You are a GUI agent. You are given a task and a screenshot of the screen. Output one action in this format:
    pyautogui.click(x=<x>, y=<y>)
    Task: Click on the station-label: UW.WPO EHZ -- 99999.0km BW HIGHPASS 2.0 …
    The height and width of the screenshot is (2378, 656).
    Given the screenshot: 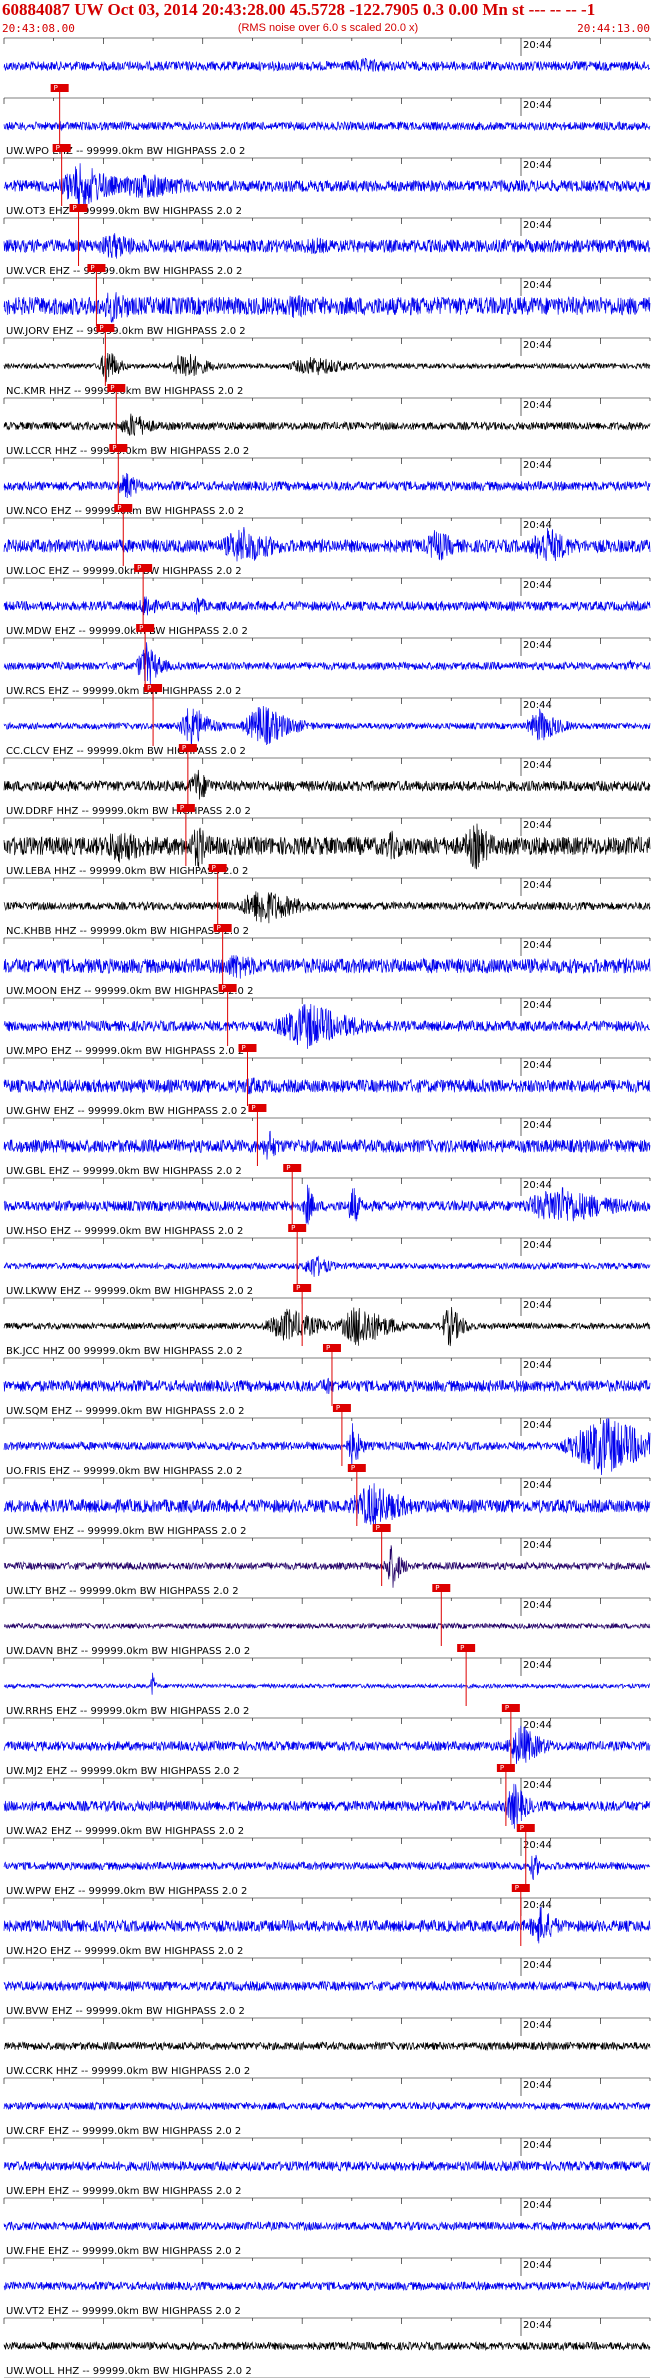 What is the action you would take?
    pyautogui.click(x=125, y=151)
    